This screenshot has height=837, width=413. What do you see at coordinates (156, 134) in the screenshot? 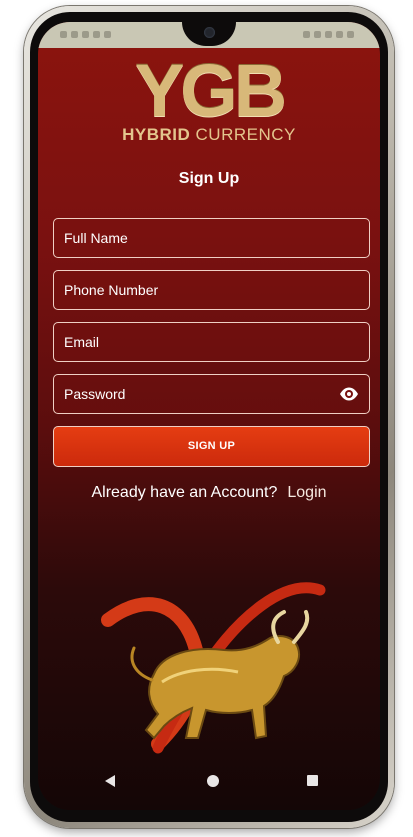
I see `logo-tagline-bold: HYBRID` at bounding box center [156, 134].